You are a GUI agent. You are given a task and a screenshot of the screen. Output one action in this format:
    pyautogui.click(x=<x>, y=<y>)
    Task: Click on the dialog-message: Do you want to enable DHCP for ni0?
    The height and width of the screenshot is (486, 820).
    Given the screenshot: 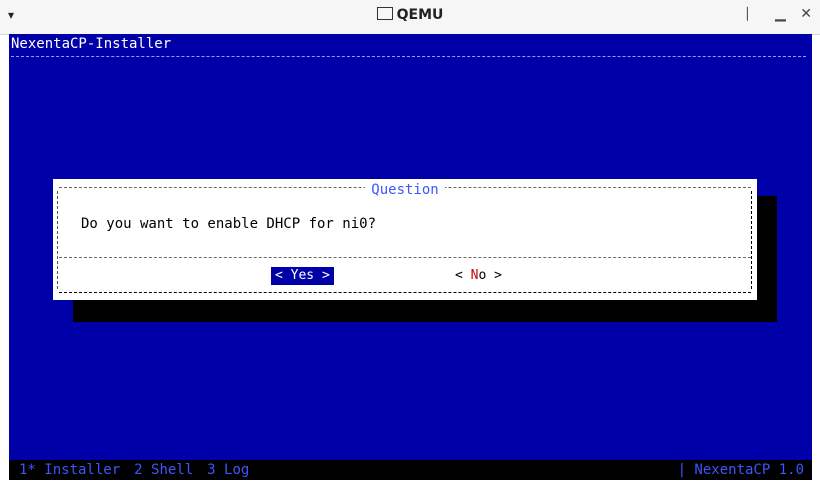 What is the action you would take?
    pyautogui.click(x=229, y=224)
    